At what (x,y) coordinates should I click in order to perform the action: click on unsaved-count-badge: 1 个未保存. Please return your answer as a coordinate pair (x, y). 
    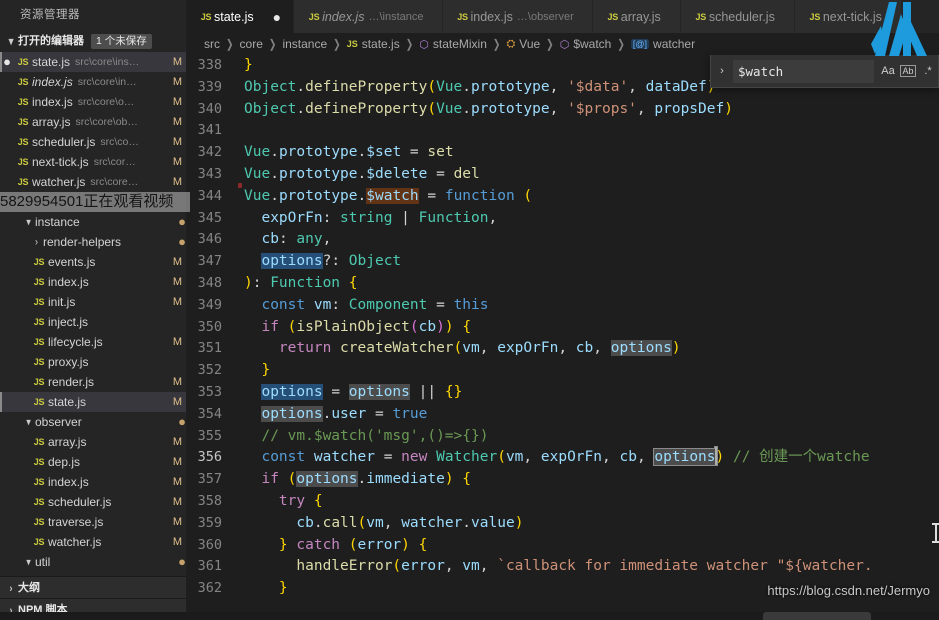
    Looking at the image, I should click on (121, 41).